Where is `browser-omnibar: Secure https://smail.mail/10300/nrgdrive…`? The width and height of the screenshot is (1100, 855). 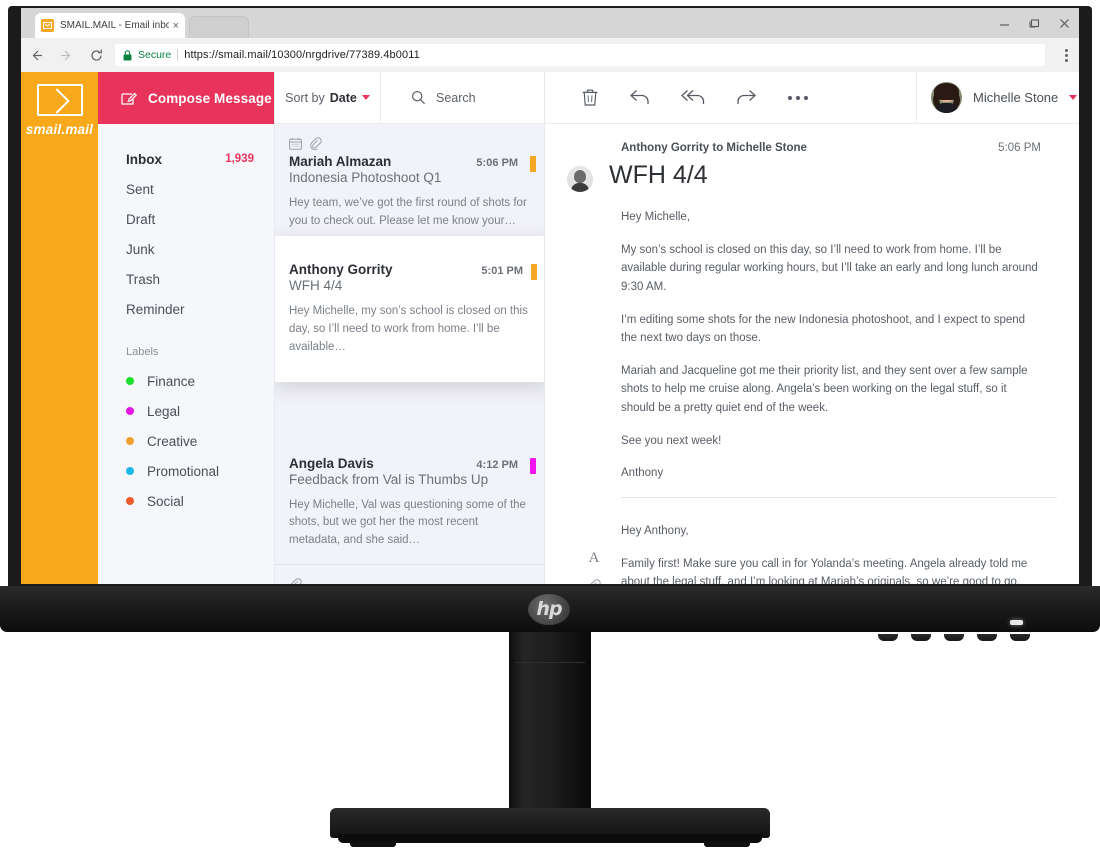 browser-omnibar: Secure https://smail.mail/10300/nrgdrive… is located at coordinates (550, 55).